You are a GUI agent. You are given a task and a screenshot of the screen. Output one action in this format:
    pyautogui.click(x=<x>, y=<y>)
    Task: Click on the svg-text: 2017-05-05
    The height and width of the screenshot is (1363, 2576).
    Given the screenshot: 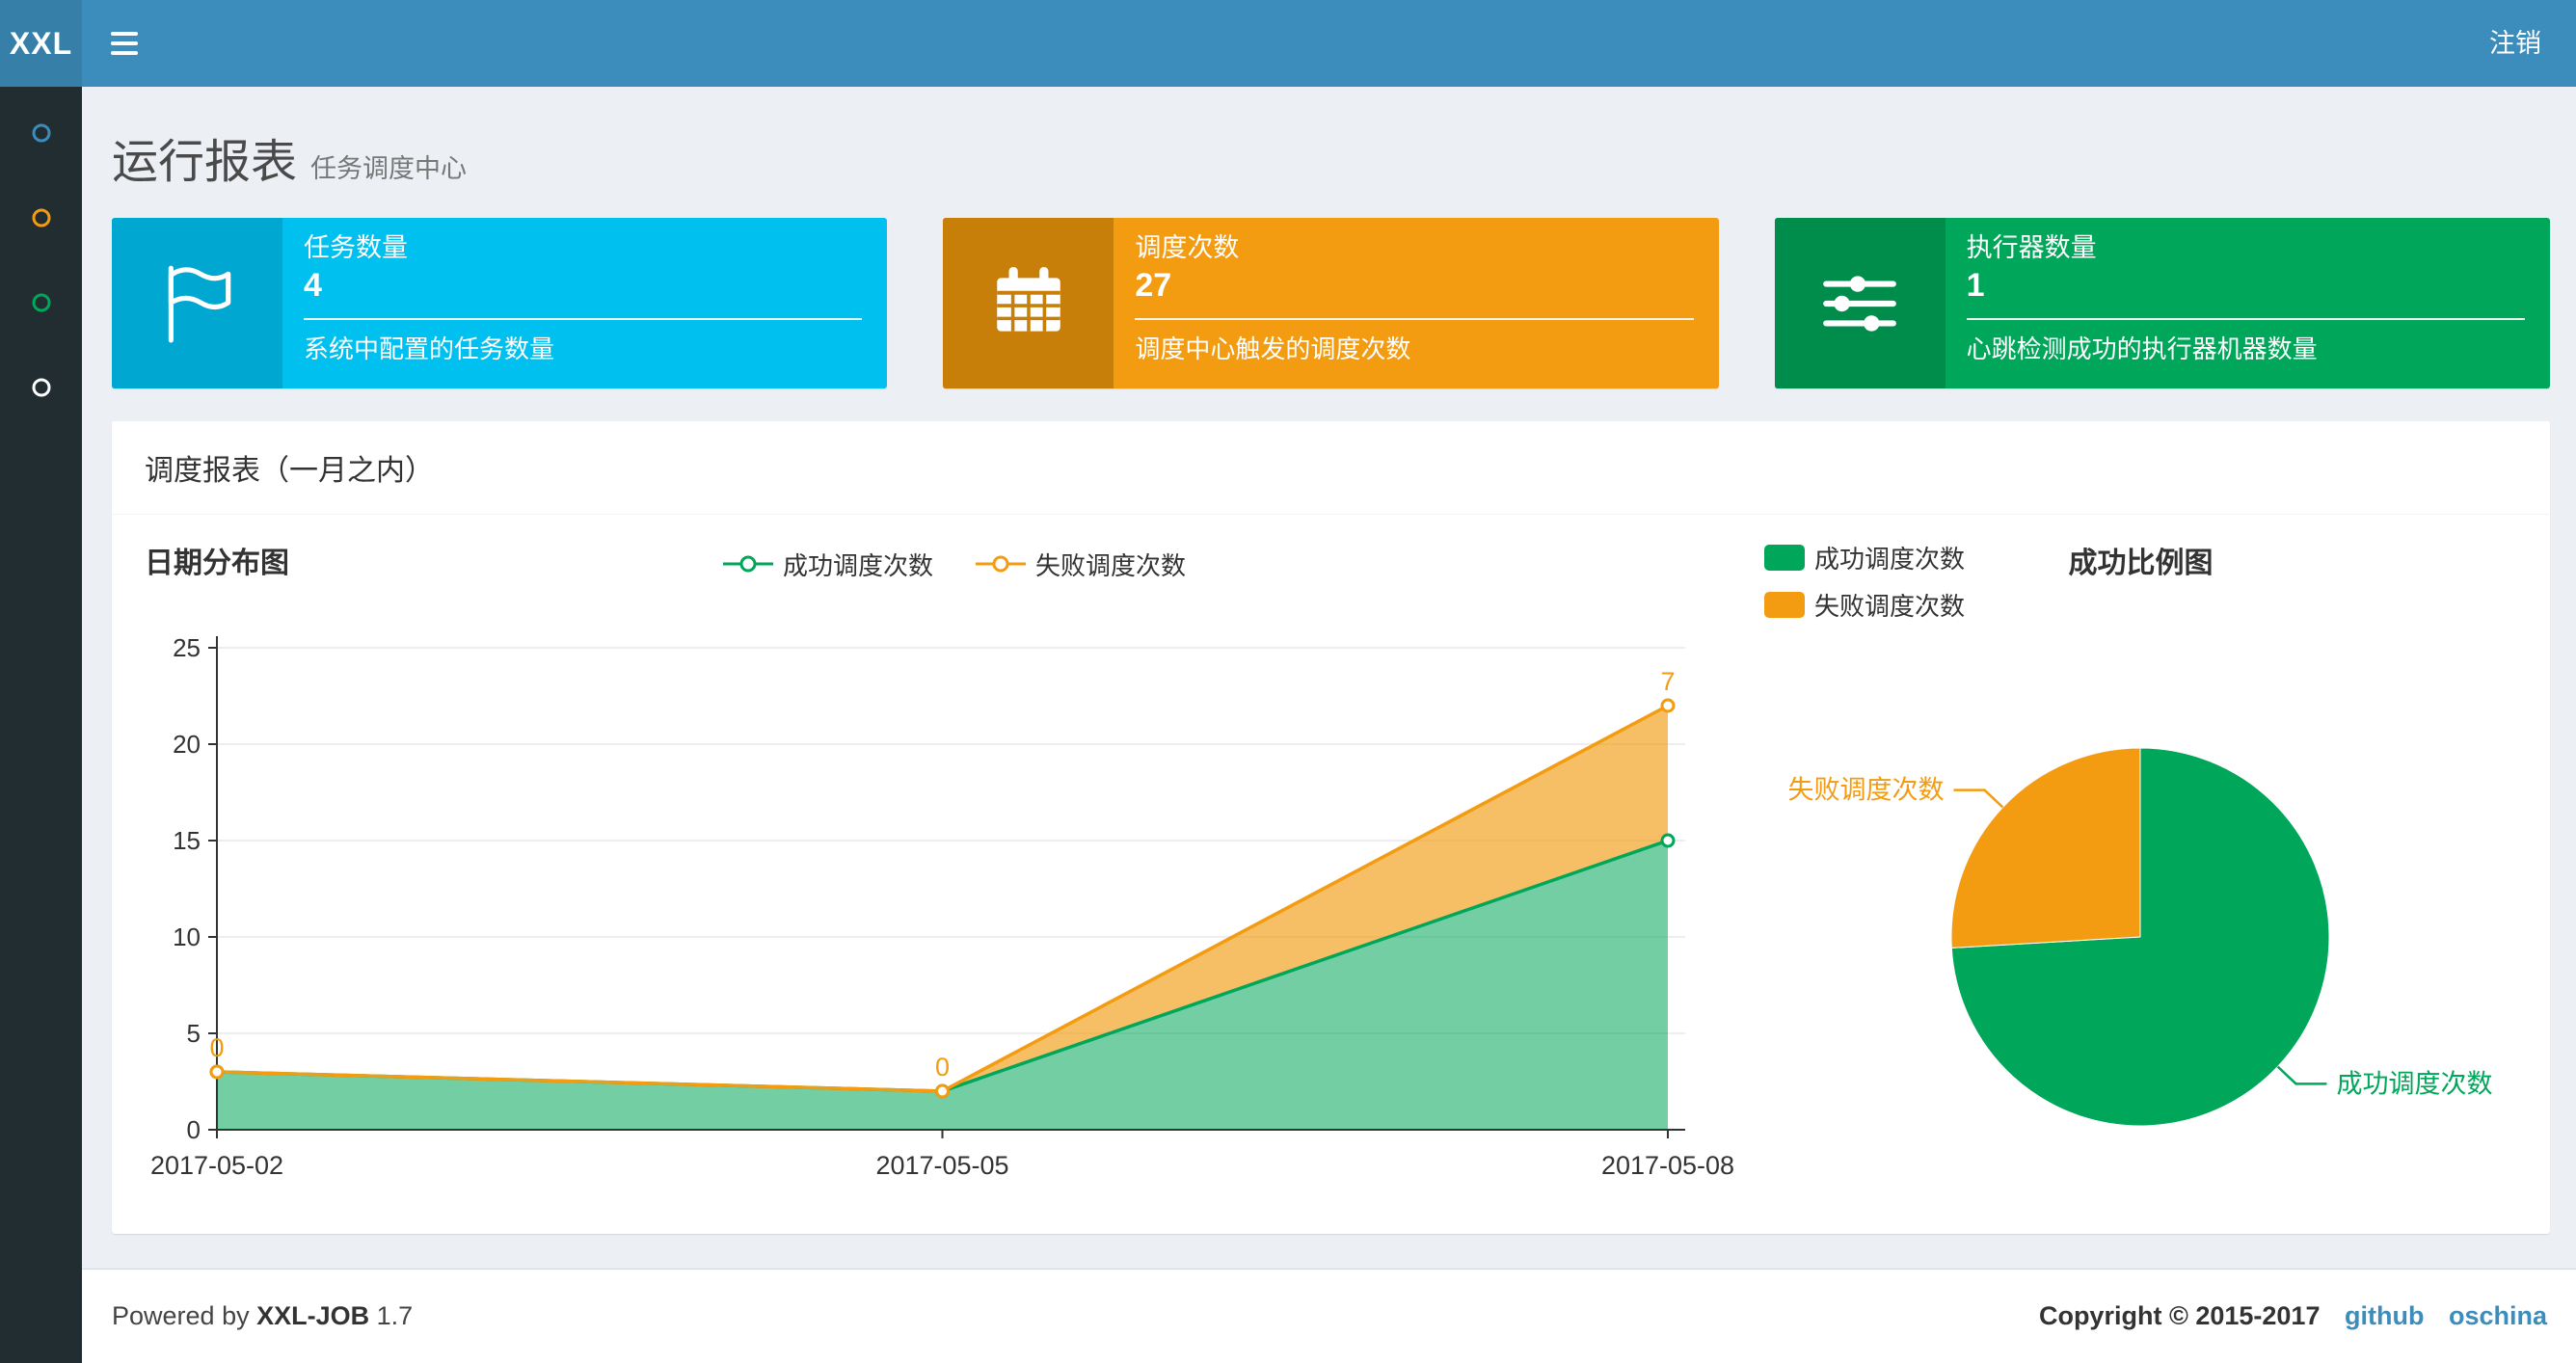 What is the action you would take?
    pyautogui.click(x=942, y=1165)
    